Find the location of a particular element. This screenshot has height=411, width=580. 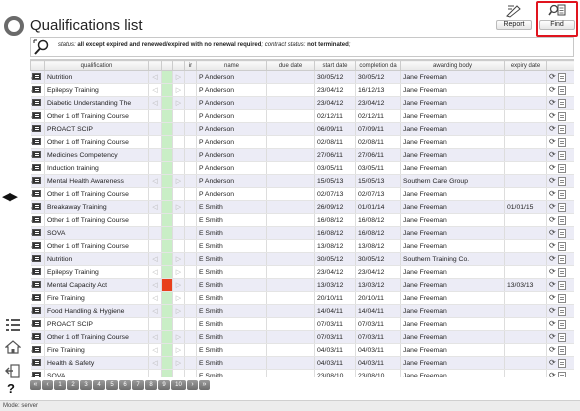

pager-page-button: 9 is located at coordinates (164, 385).